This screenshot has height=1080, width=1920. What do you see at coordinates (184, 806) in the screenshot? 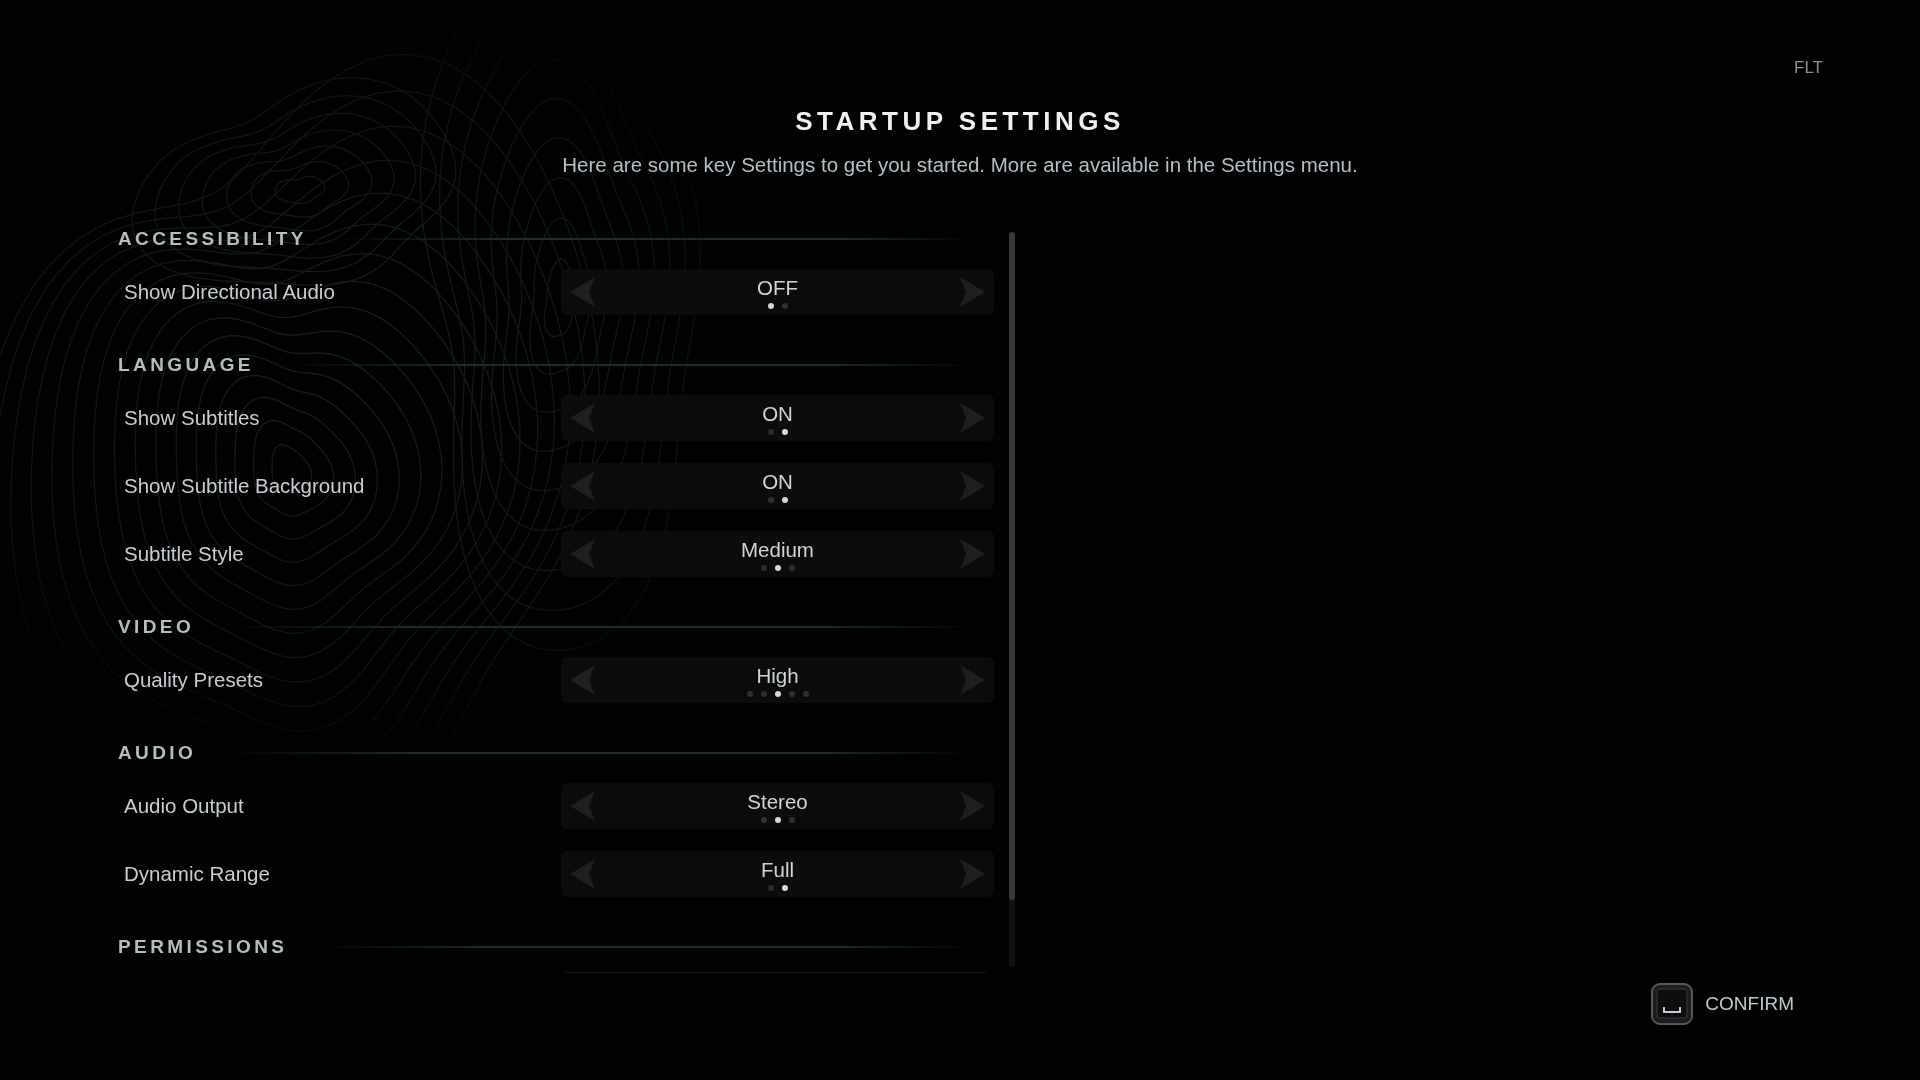
I see `setting-label: Audio Output` at bounding box center [184, 806].